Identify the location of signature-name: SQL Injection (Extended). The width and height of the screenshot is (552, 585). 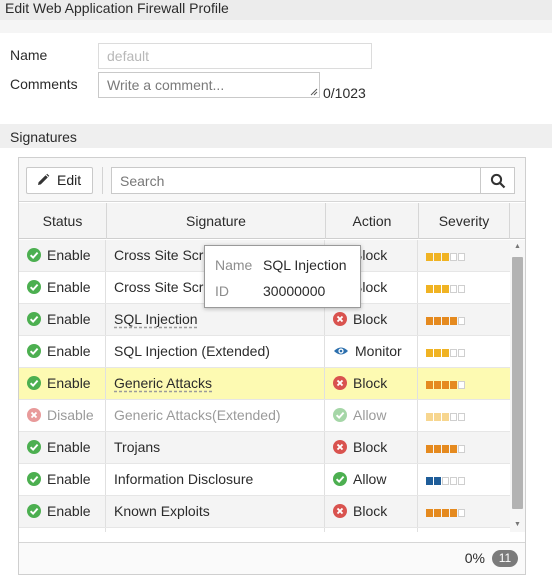
(192, 351).